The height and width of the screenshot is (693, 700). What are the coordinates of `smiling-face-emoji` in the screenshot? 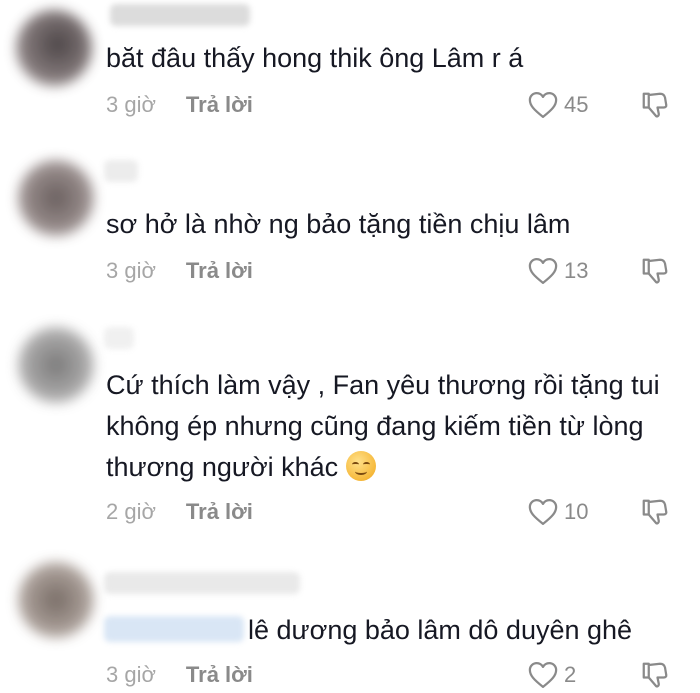 It's located at (361, 466).